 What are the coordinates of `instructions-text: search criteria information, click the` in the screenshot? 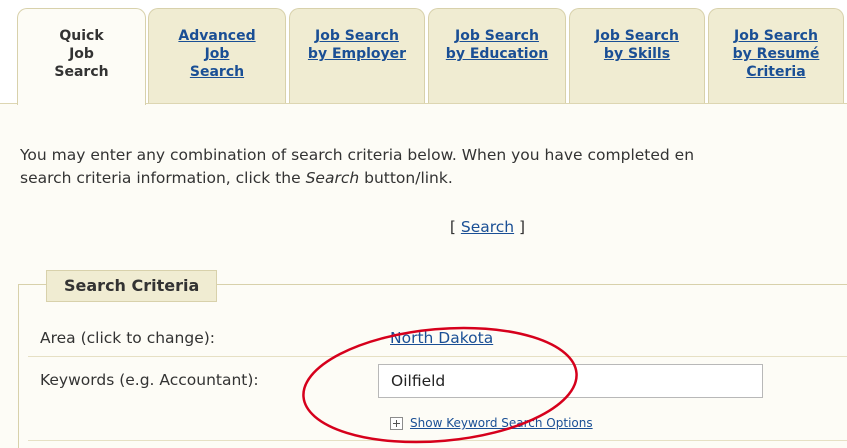 It's located at (163, 178).